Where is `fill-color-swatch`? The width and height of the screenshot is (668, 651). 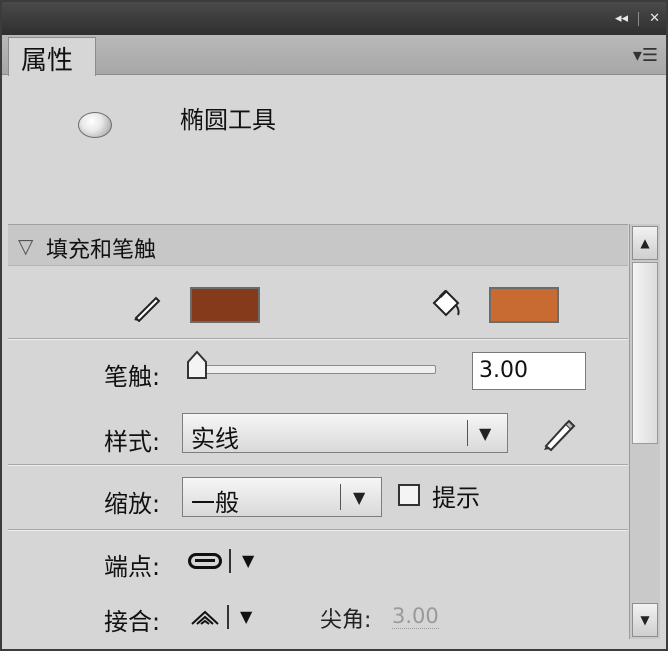 fill-color-swatch is located at coordinates (524, 305).